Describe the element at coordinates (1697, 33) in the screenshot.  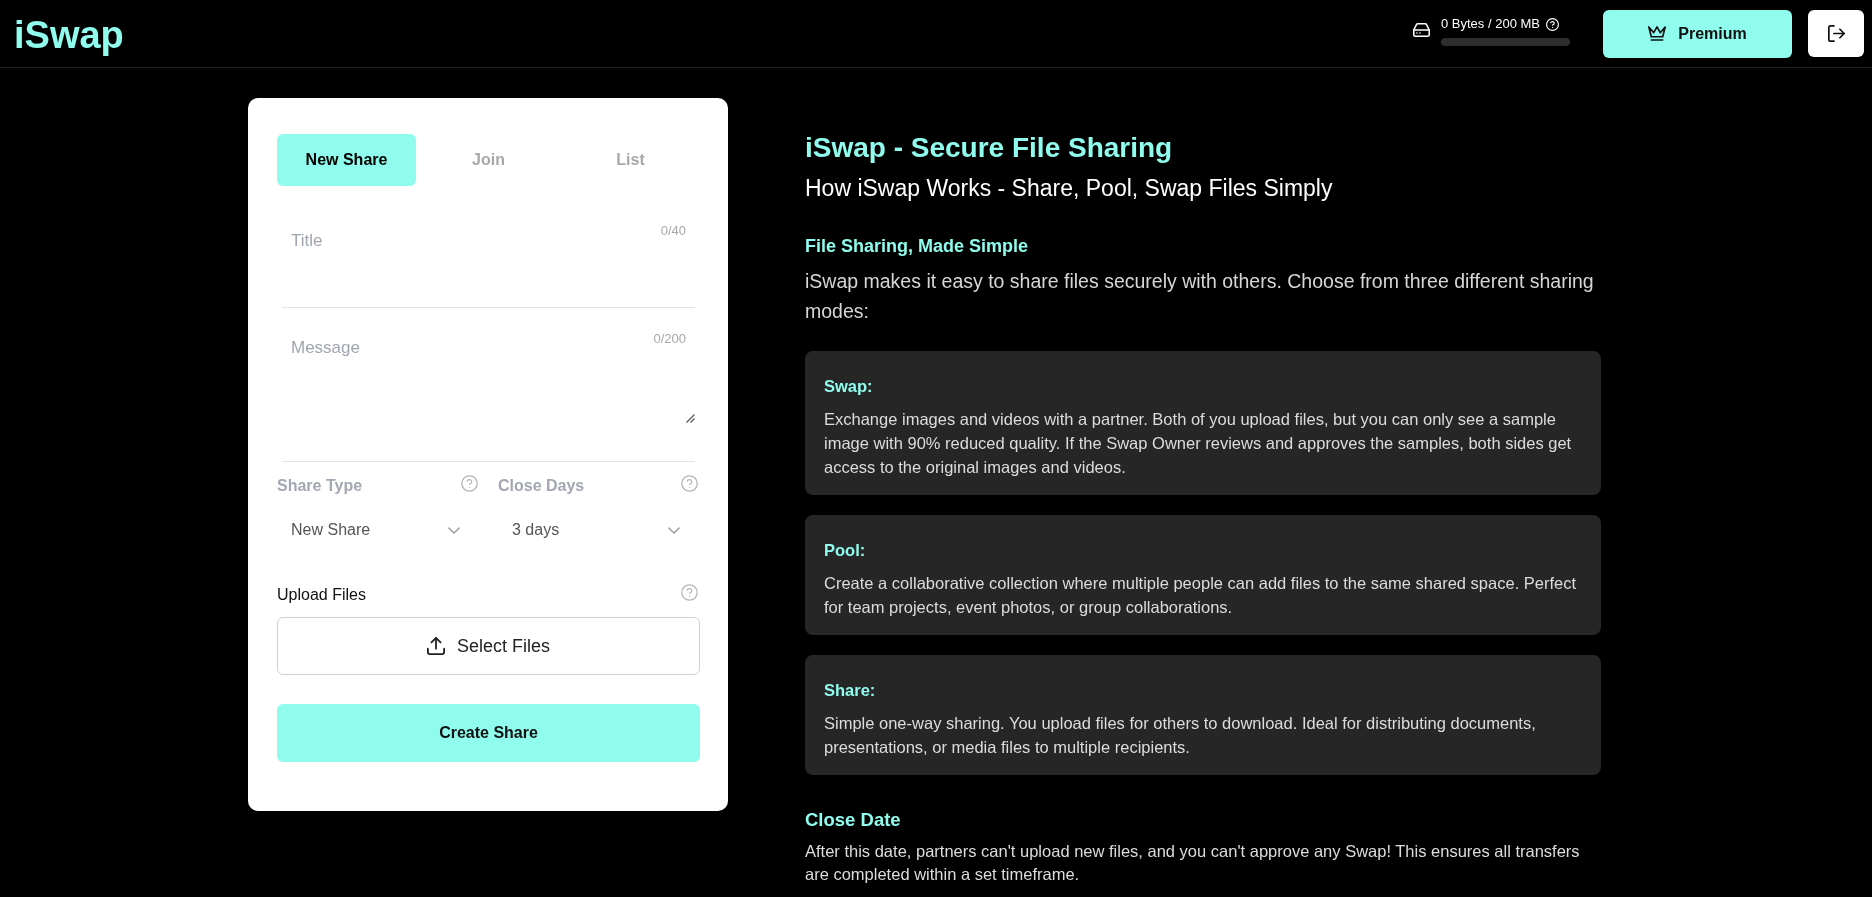
I see `premium-button: Premium` at that location.